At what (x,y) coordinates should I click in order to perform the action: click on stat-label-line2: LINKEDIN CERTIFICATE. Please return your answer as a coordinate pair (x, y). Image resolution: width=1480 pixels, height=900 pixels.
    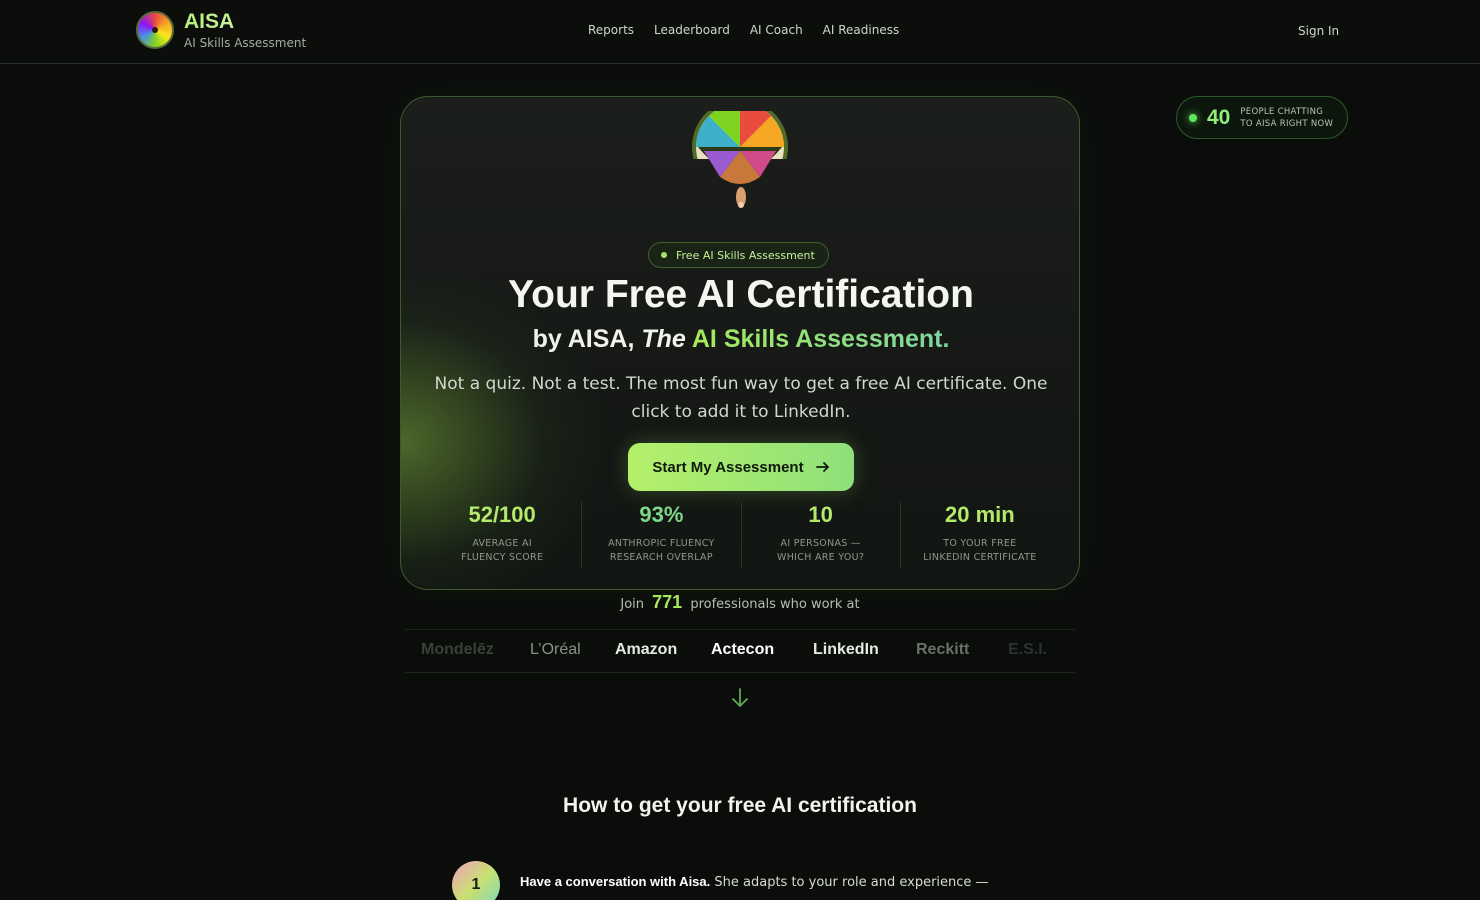
    Looking at the image, I should click on (980, 557).